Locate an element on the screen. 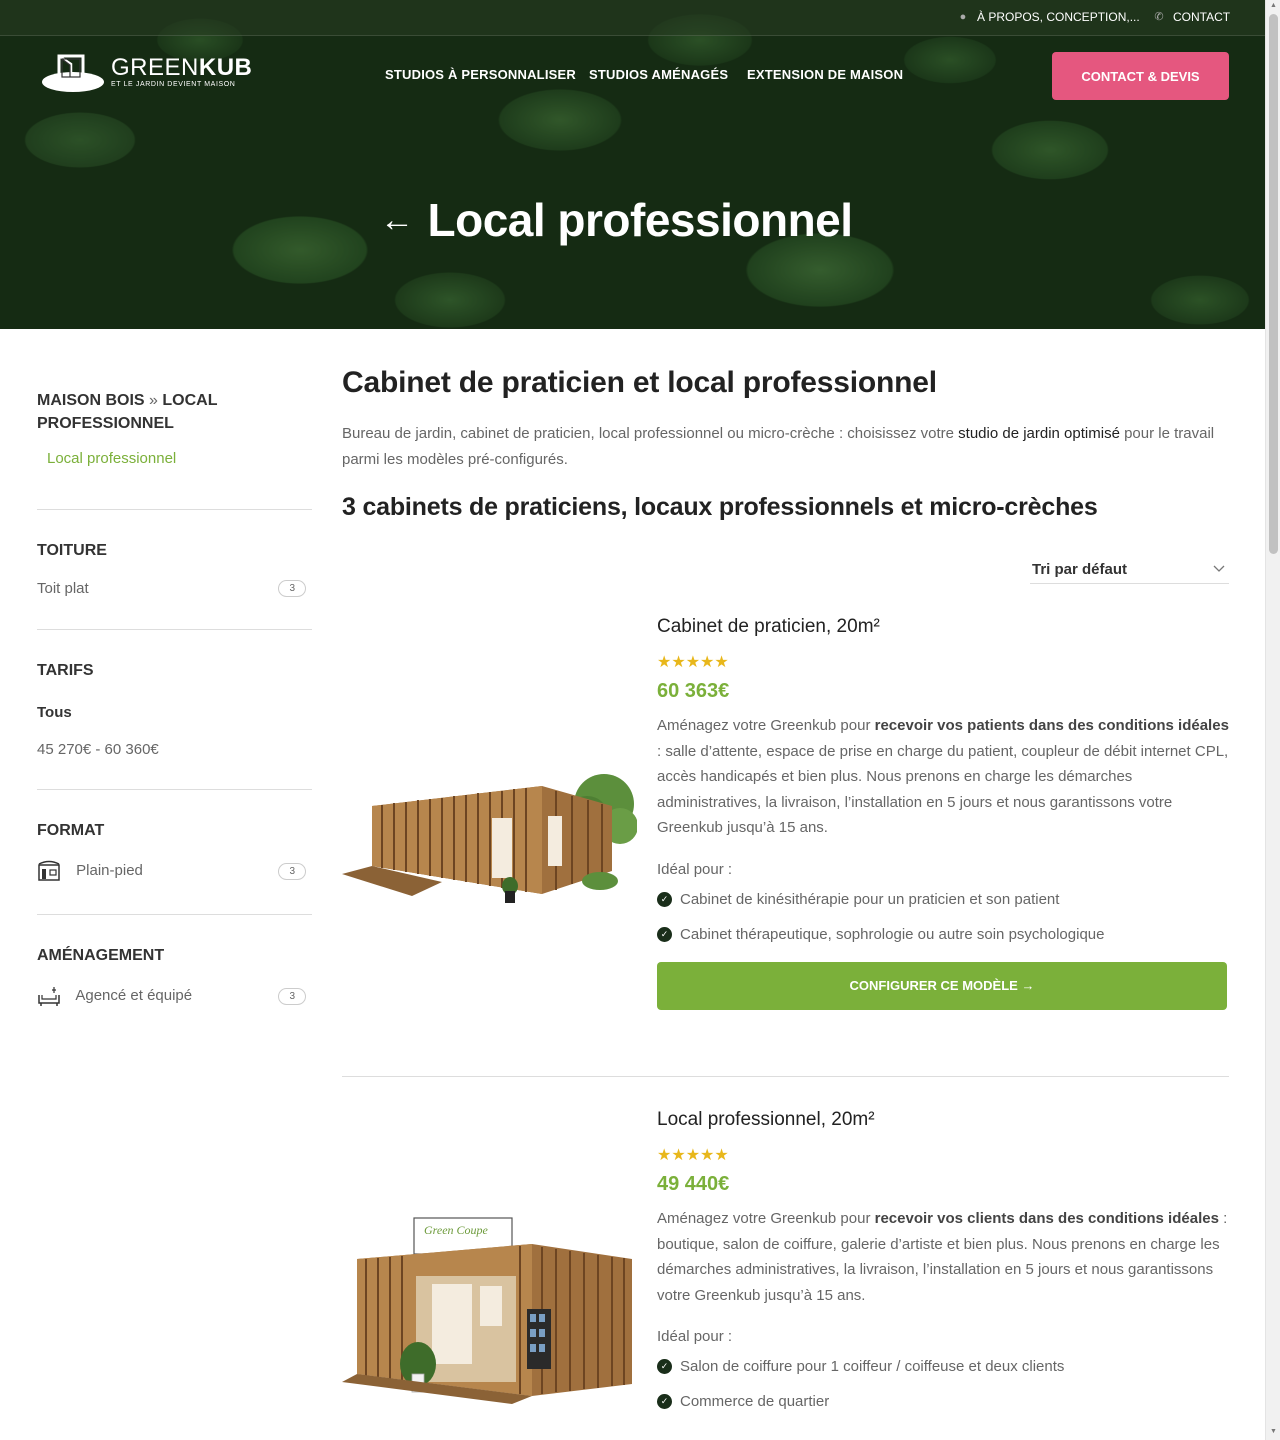 The image size is (1280, 1440). filter-title-format: FORMAT is located at coordinates (71, 830).